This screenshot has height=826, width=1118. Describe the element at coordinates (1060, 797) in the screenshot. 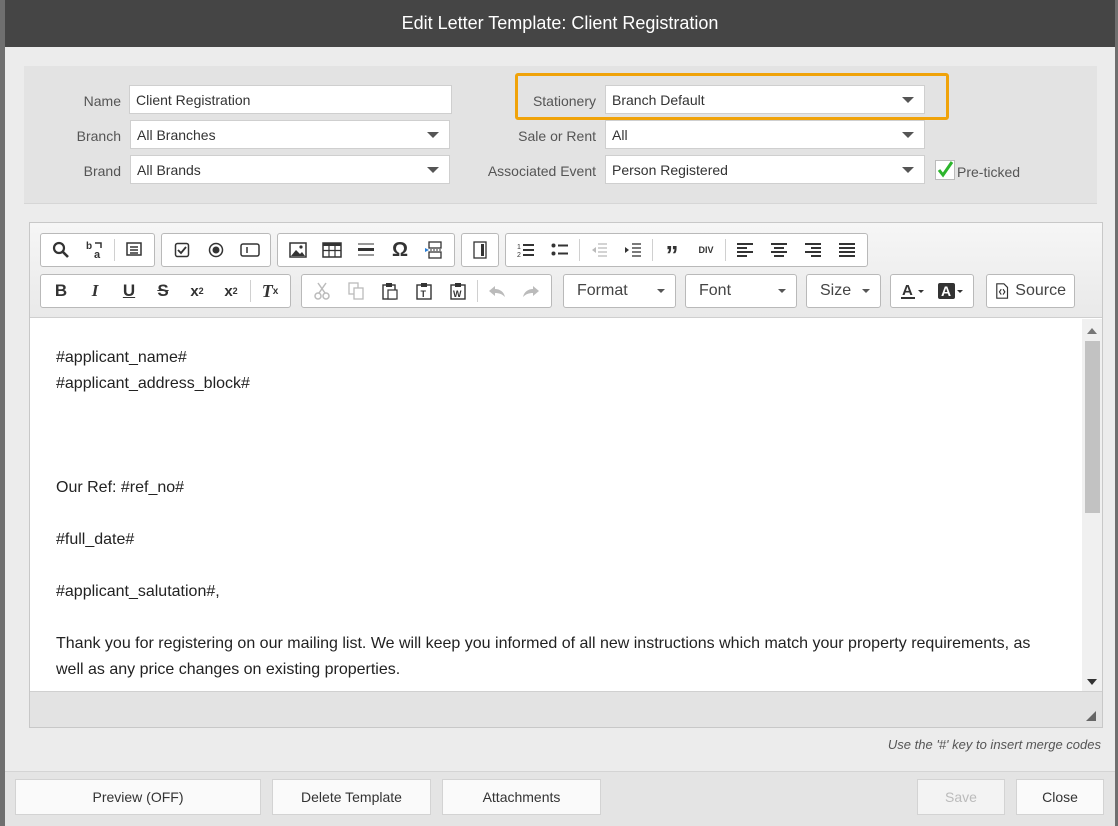

I see `close-button: Close` at that location.